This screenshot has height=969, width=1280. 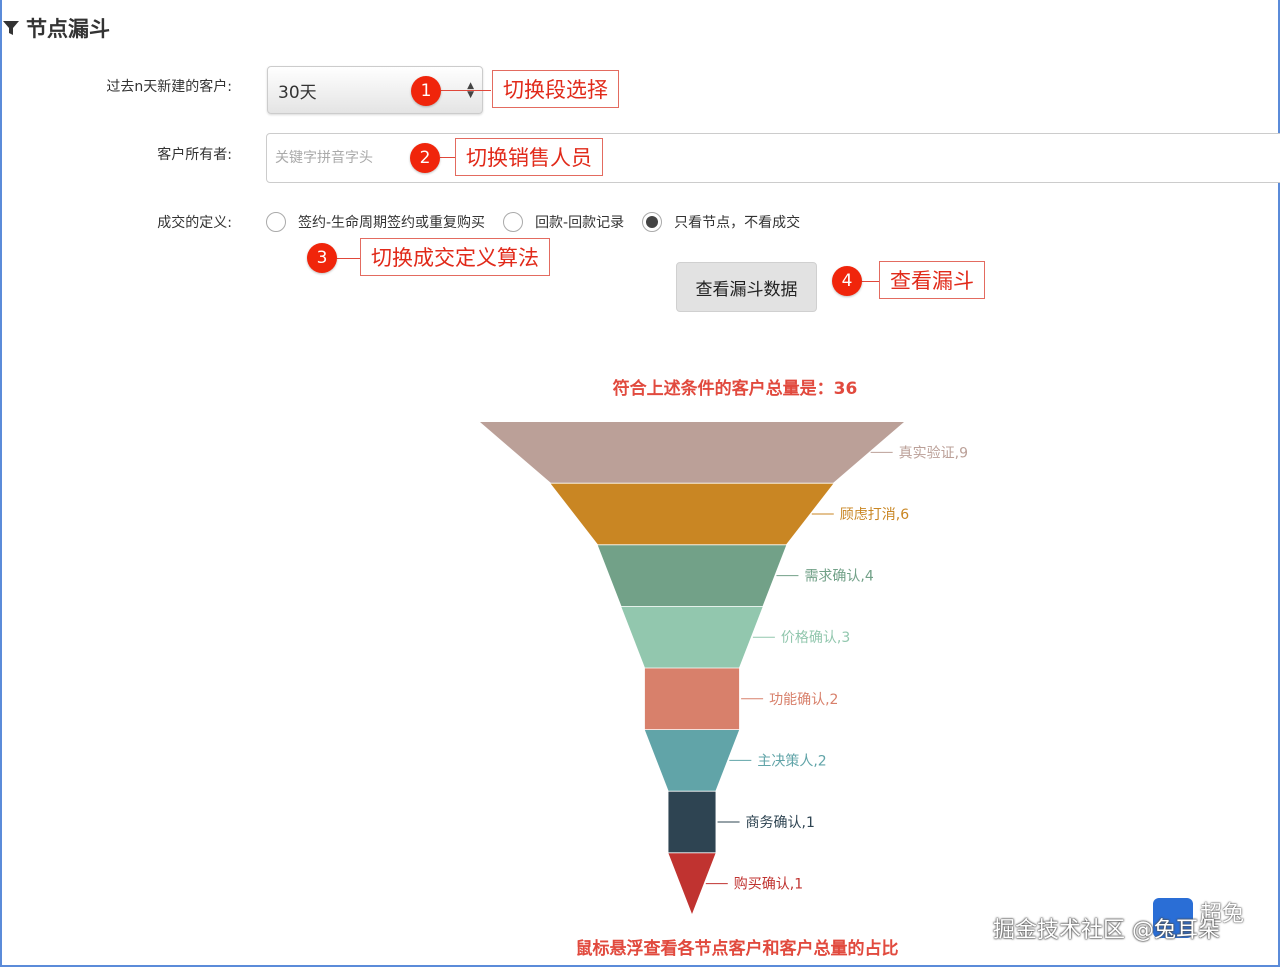 What do you see at coordinates (768, 885) in the screenshot?
I see `funnel-label: 购买确认,1` at bounding box center [768, 885].